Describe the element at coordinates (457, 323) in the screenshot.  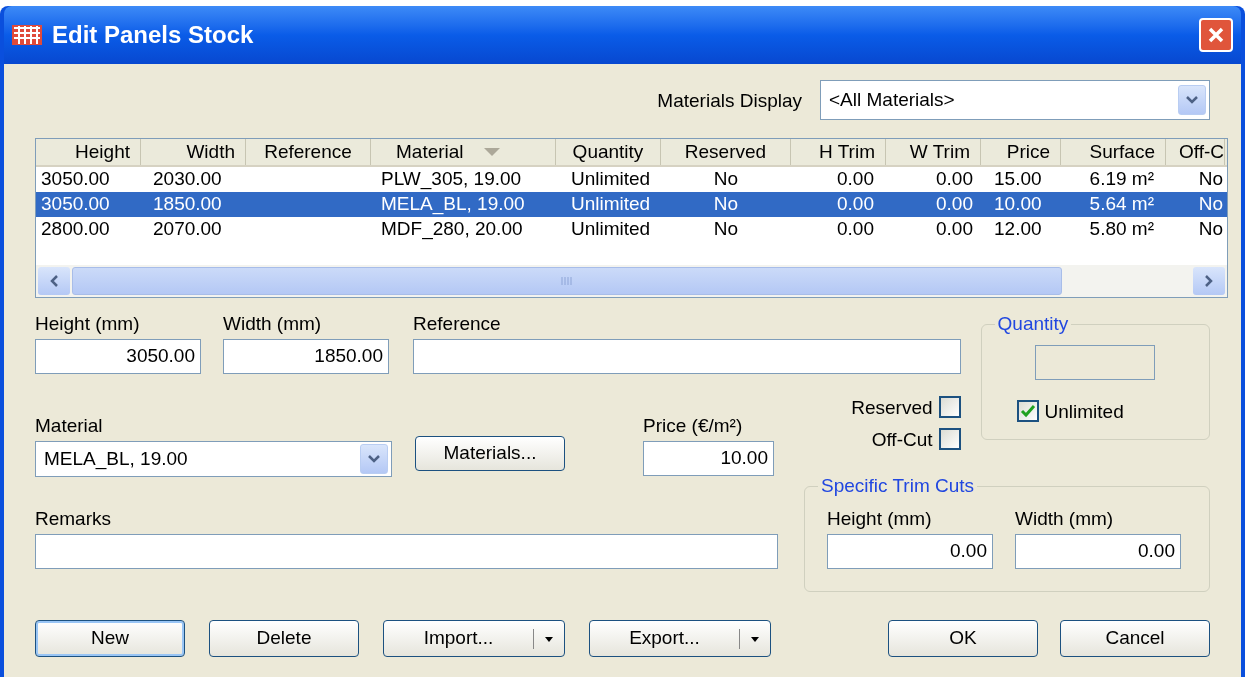
I see `field-label: Reference` at that location.